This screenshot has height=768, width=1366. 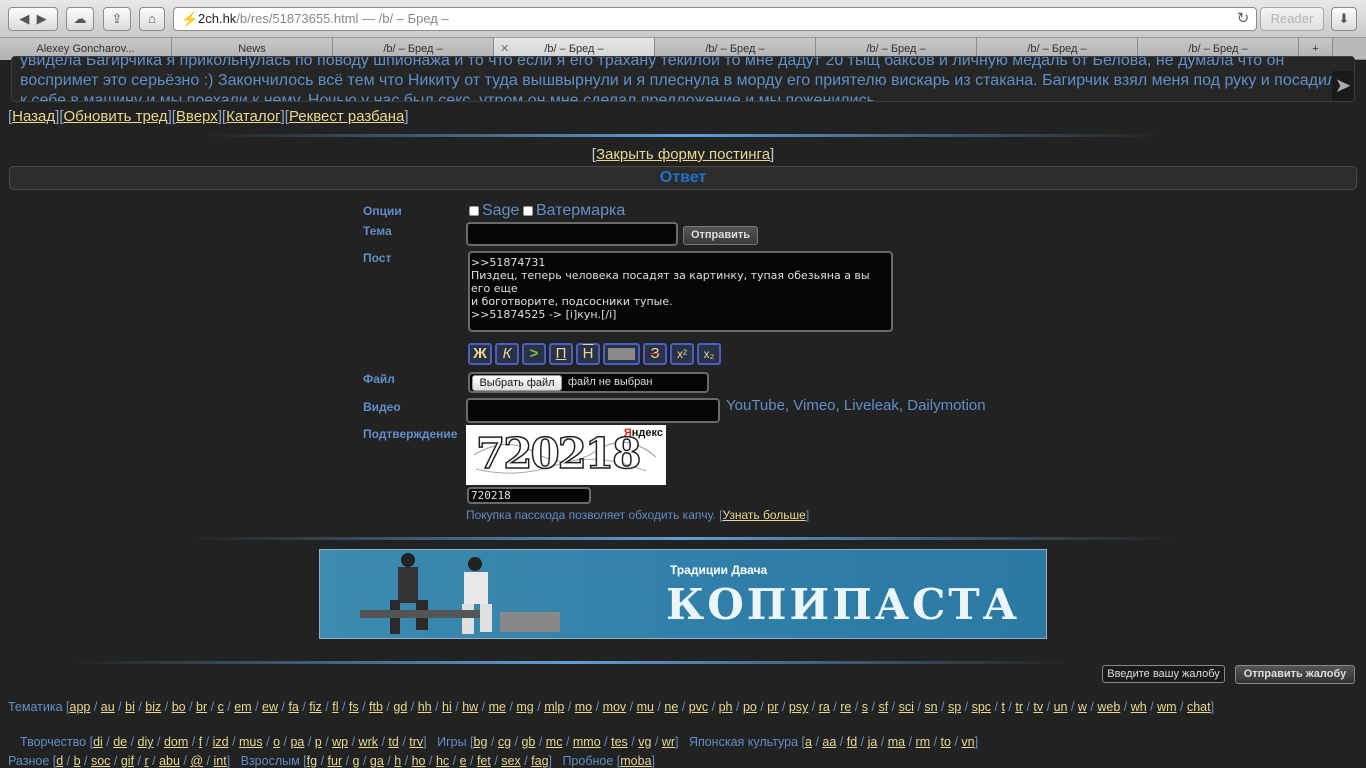 What do you see at coordinates (1002, 707) in the screenshot?
I see `board-link-t: t` at bounding box center [1002, 707].